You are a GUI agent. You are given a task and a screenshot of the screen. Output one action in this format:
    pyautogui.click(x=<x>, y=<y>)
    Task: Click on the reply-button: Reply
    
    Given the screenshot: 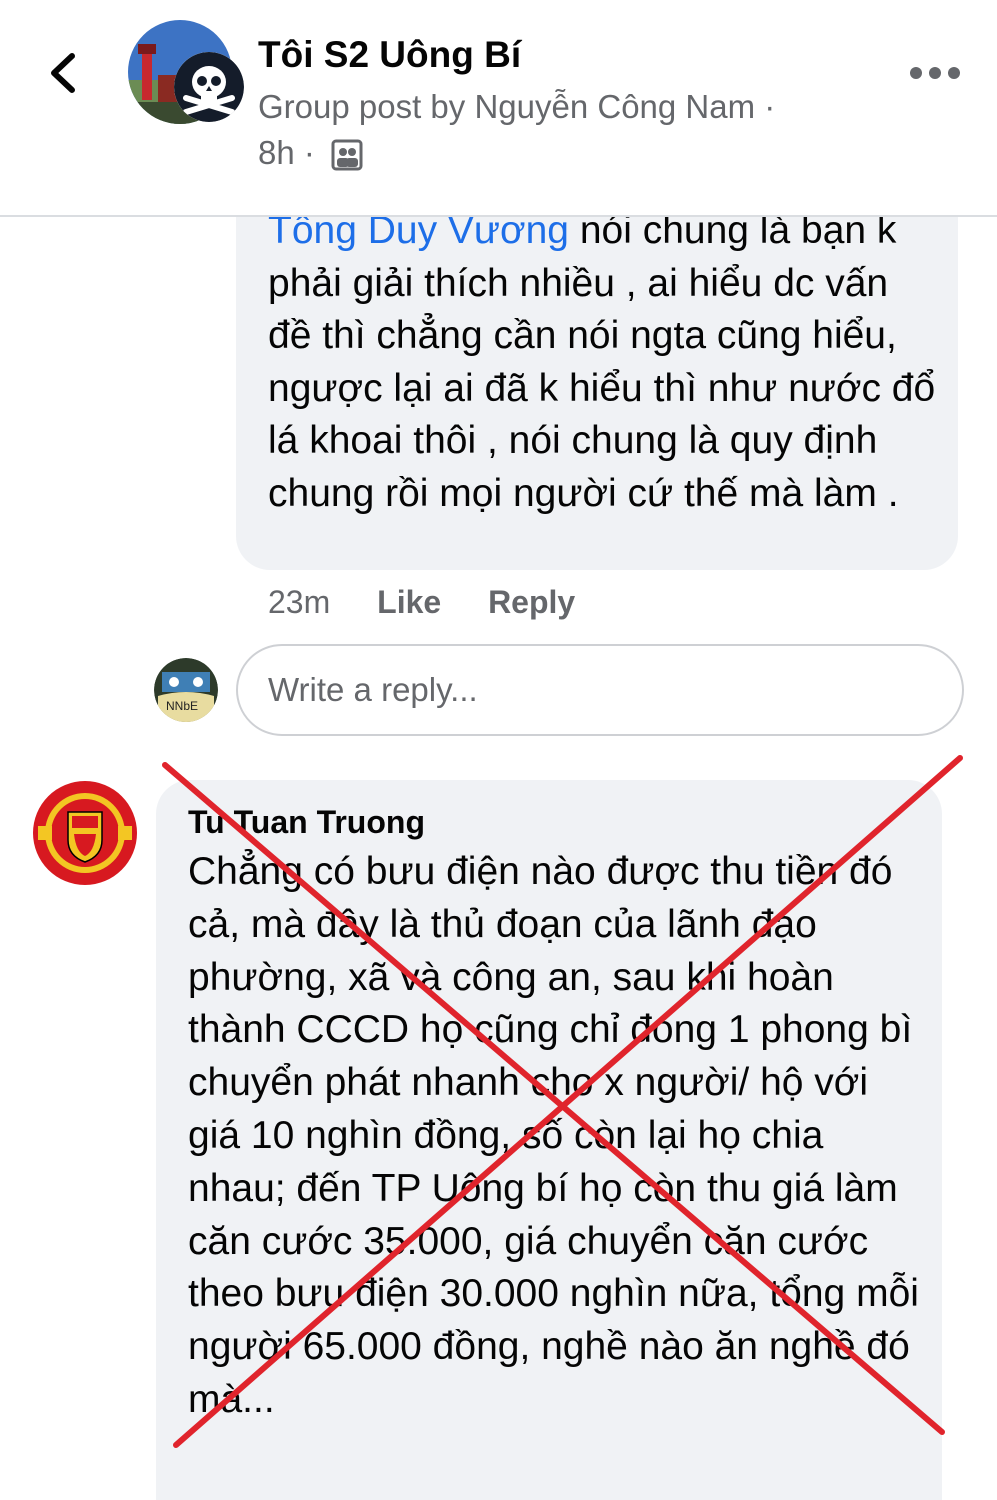 What is the action you would take?
    pyautogui.click(x=531, y=602)
    